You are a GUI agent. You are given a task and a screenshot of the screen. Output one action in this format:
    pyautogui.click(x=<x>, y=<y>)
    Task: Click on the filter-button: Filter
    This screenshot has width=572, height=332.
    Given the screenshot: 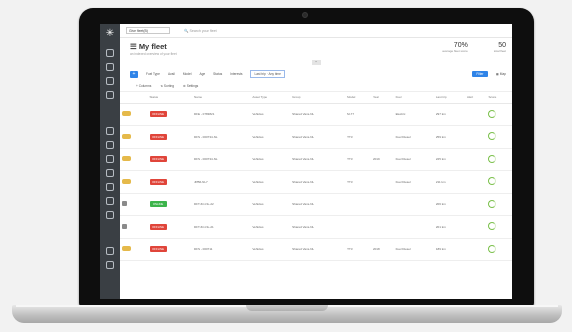 What is the action you would take?
    pyautogui.click(x=479, y=74)
    